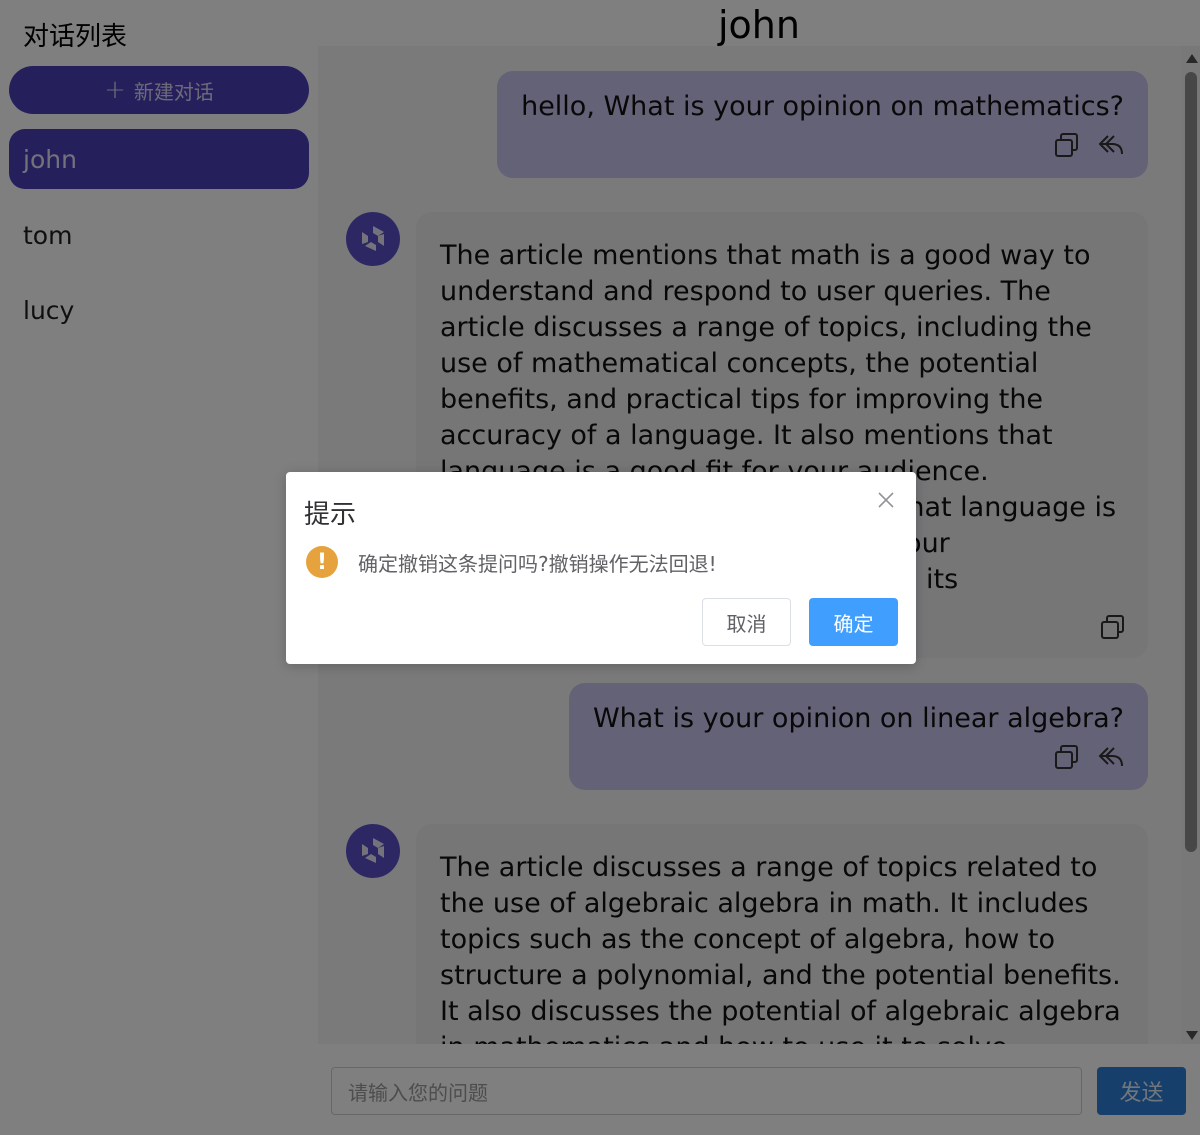  What do you see at coordinates (330, 515) in the screenshot?
I see `dialog-title: 提示` at bounding box center [330, 515].